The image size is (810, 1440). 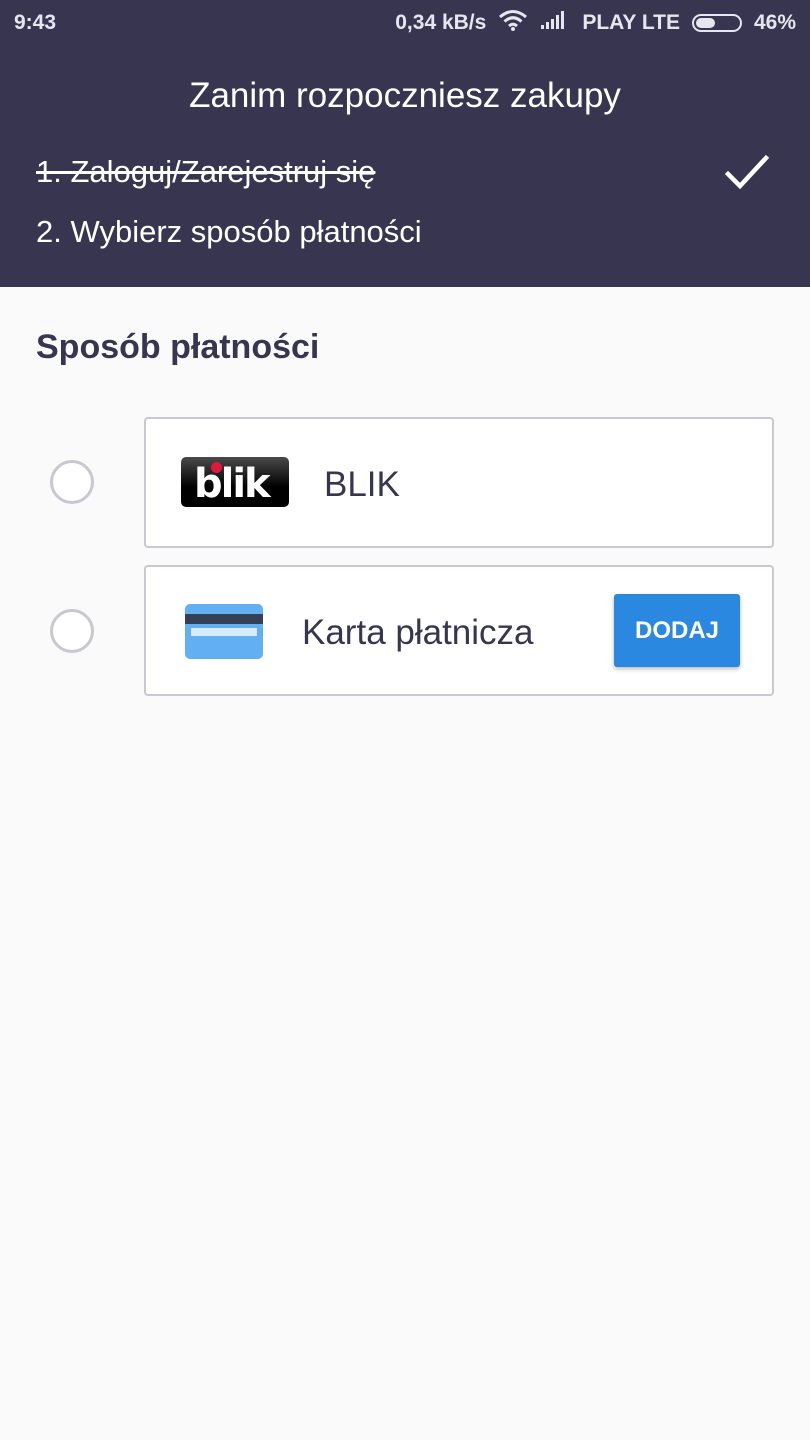 What do you see at coordinates (405, 95) in the screenshot?
I see `header-title: Zanim rozpoczniesz zakupy` at bounding box center [405, 95].